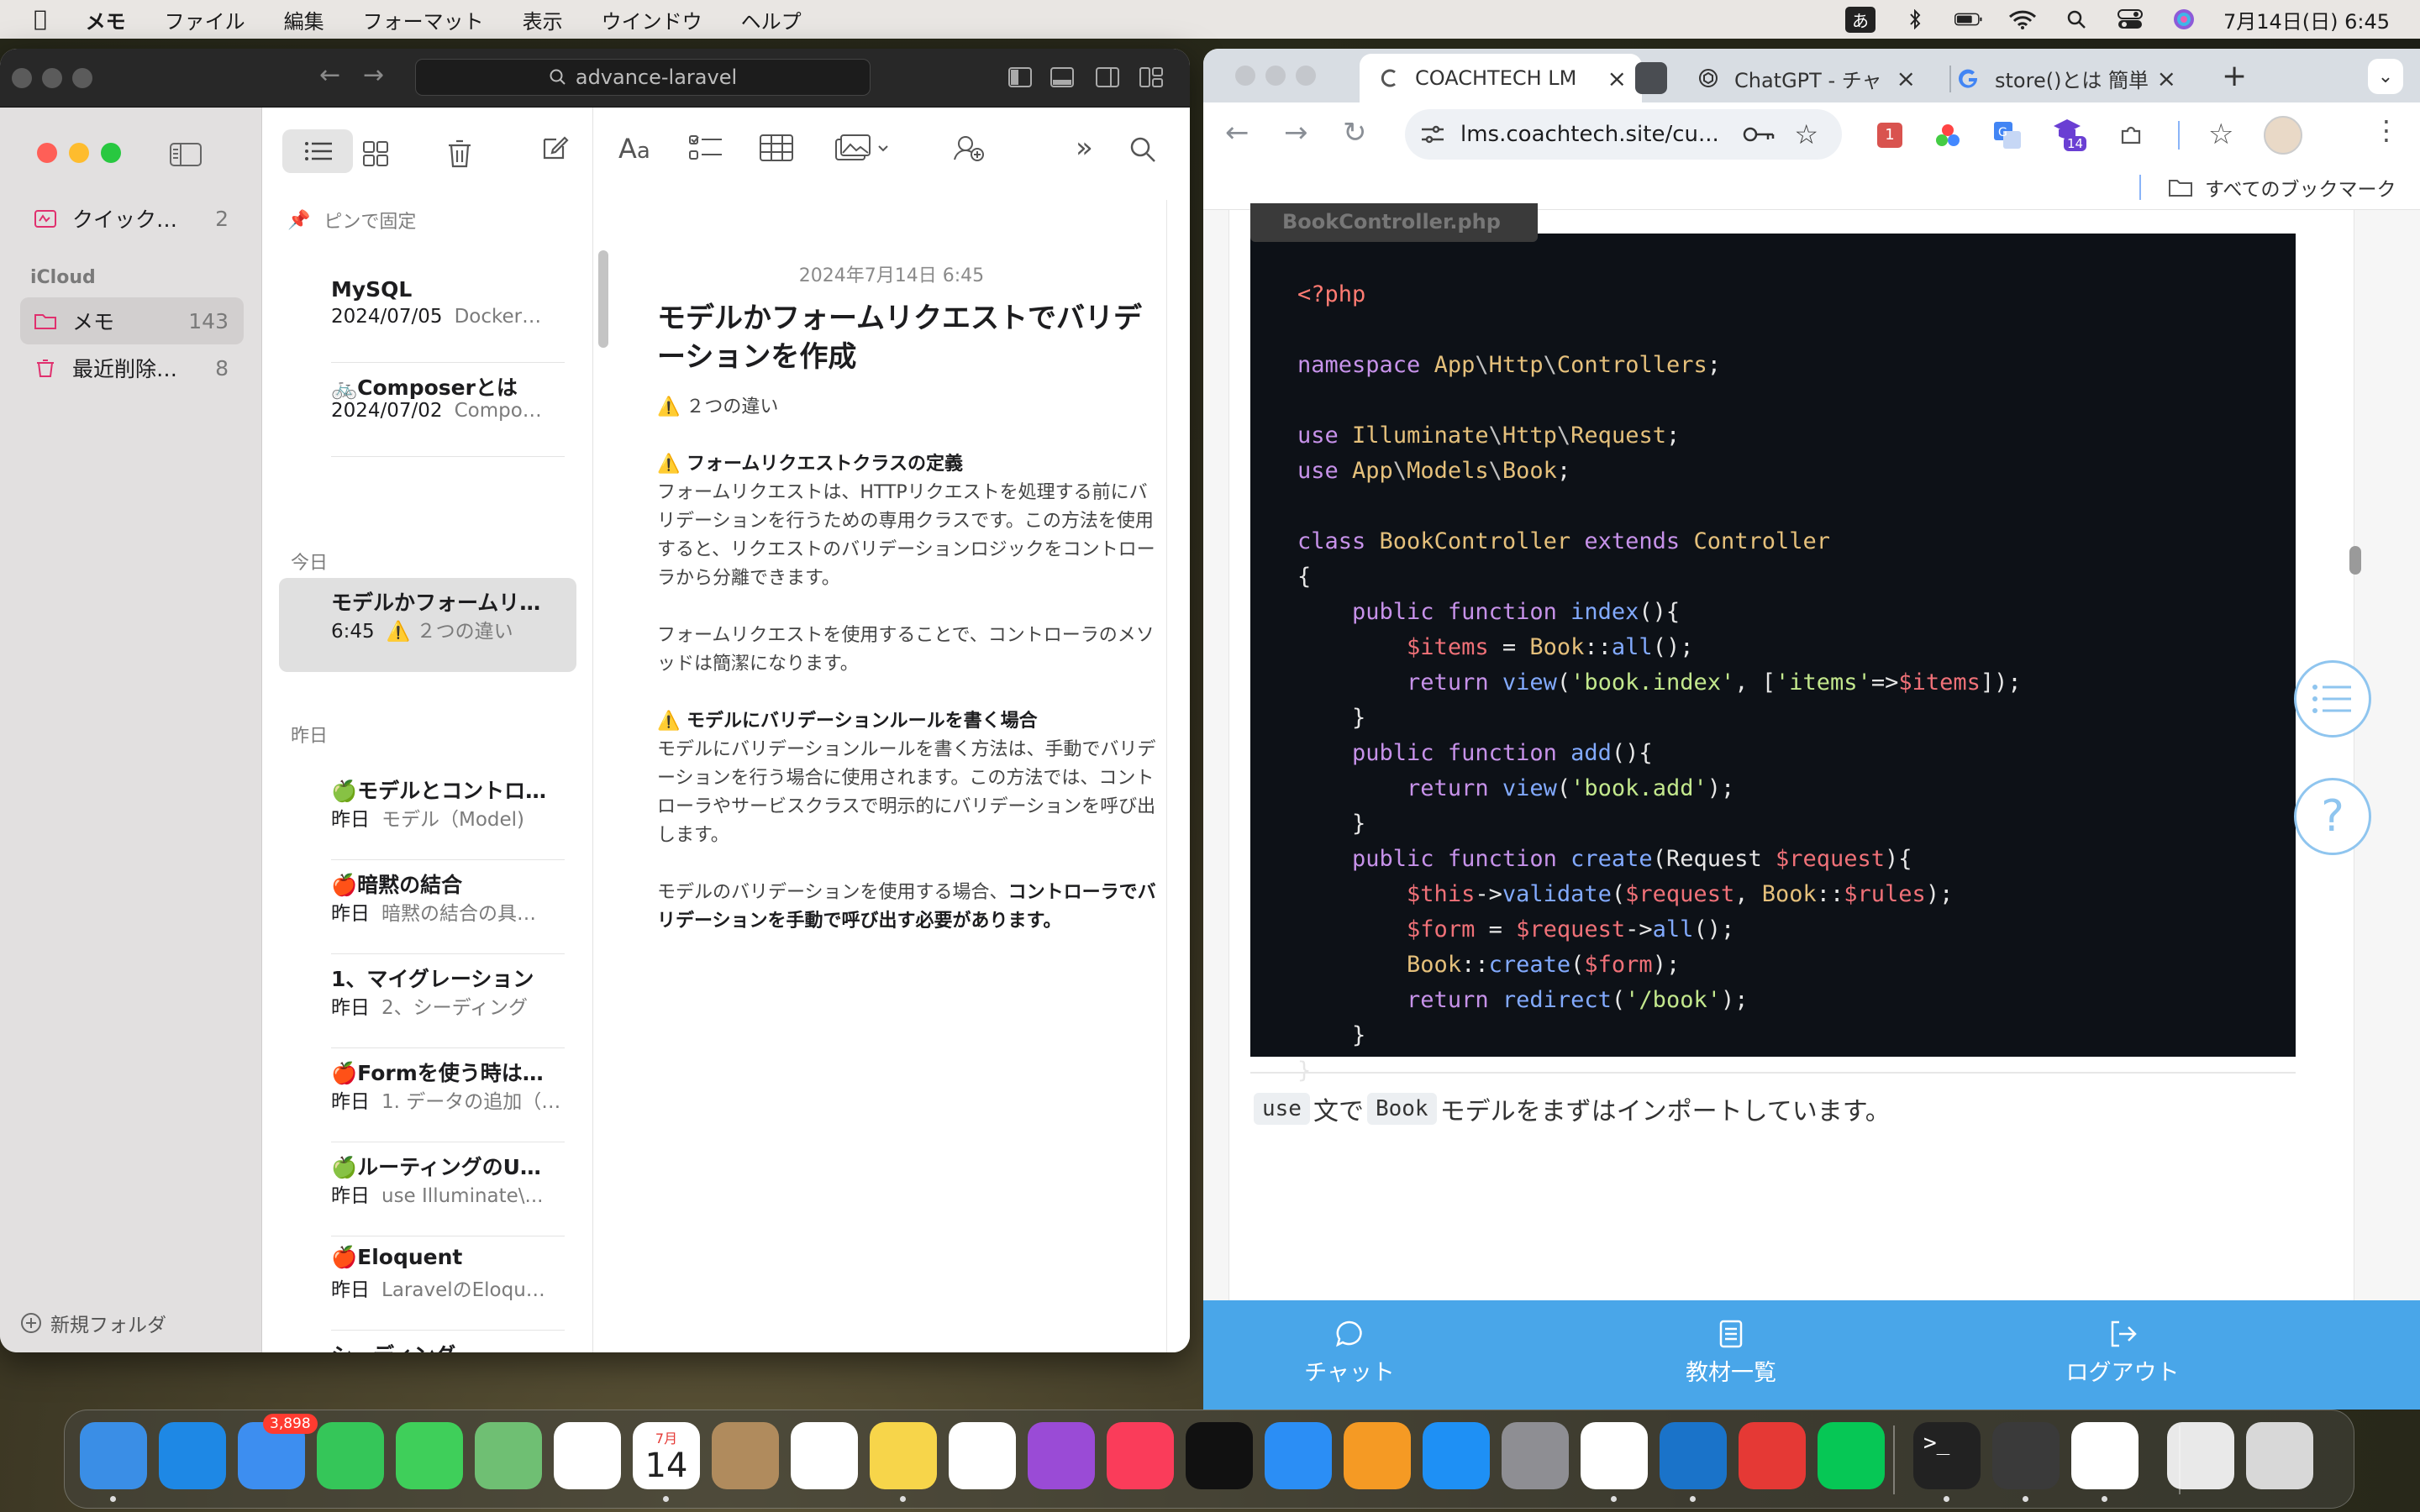 The width and height of the screenshot is (2420, 1512). Describe the element at coordinates (79, 153) in the screenshot. I see `minimize-window-icon` at that location.